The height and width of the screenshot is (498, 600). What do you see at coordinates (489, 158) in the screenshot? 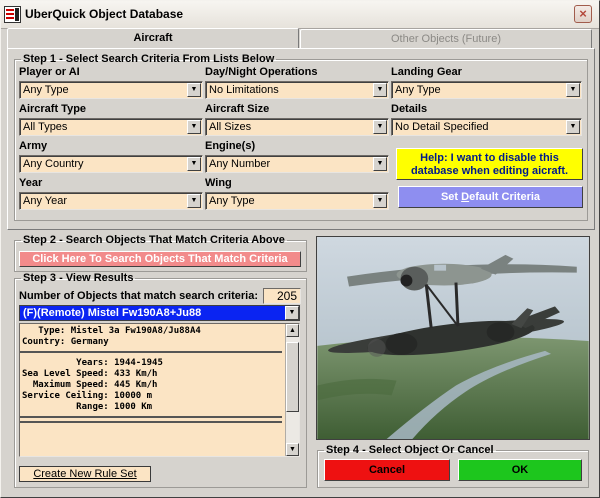
I see `help-line-1: Help: I want to disable this` at bounding box center [489, 158].